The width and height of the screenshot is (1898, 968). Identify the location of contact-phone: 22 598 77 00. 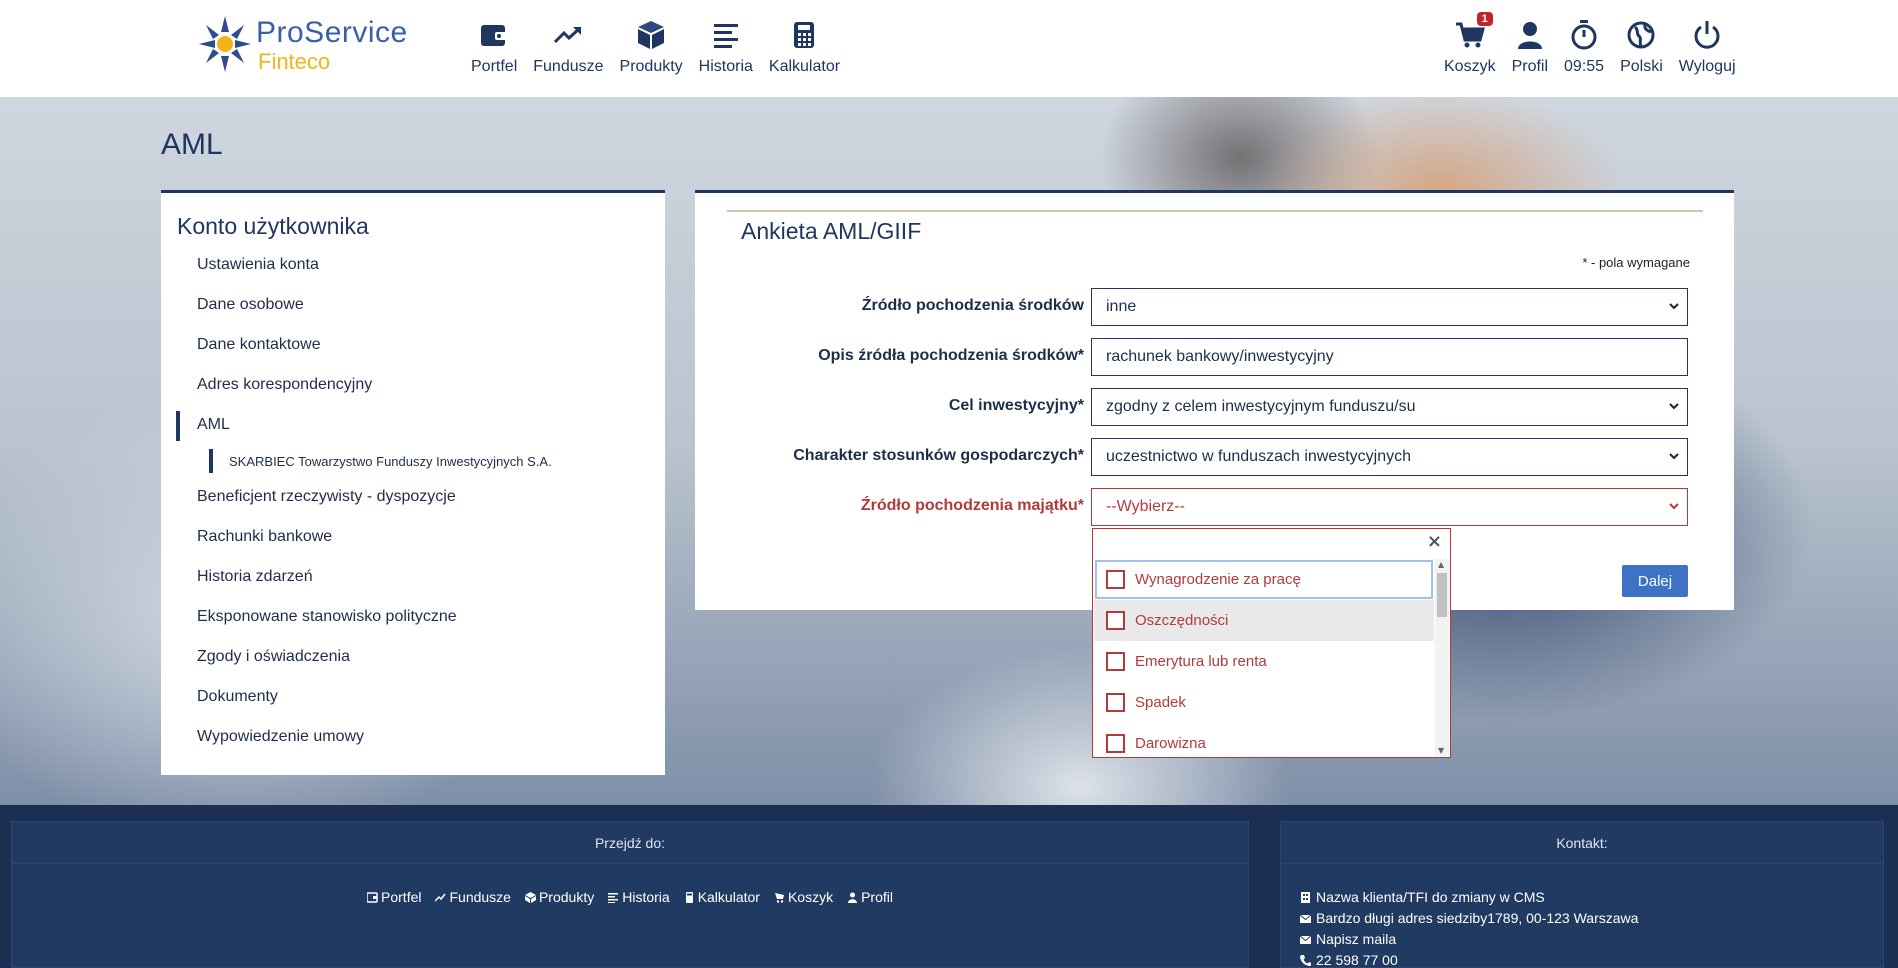
(1349, 960).